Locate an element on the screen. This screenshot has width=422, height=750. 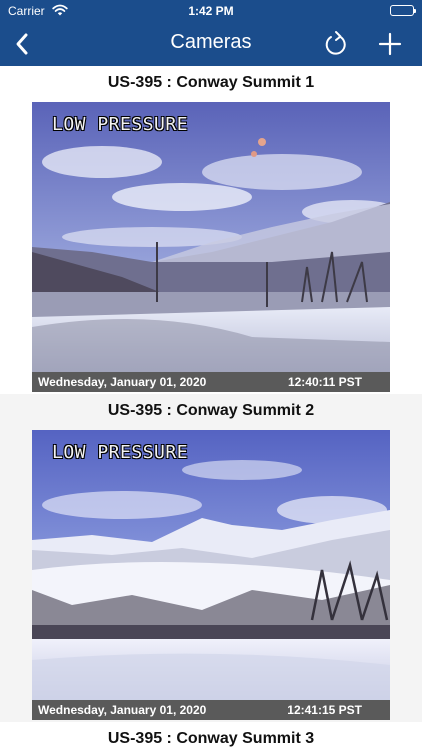
battery-icon is located at coordinates (403, 10).